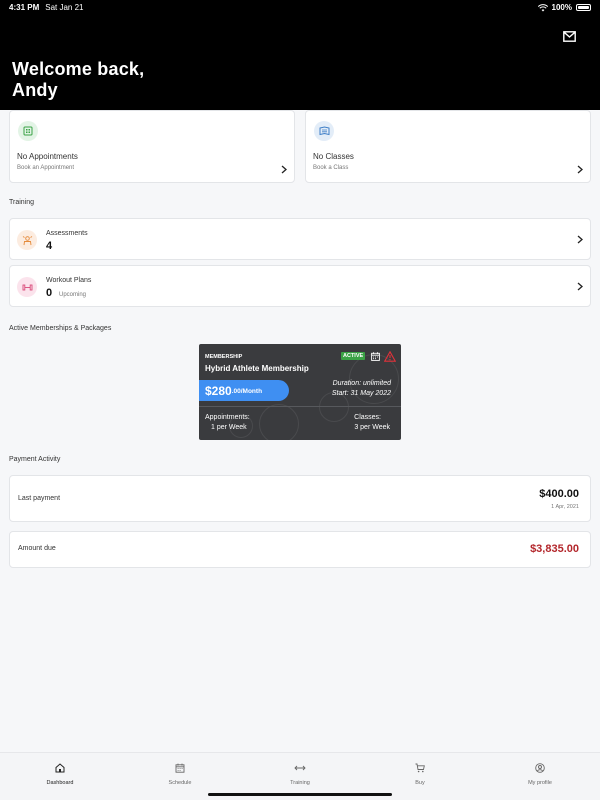 This screenshot has width=600, height=800. I want to click on price-amount: $280, so click(218, 390).